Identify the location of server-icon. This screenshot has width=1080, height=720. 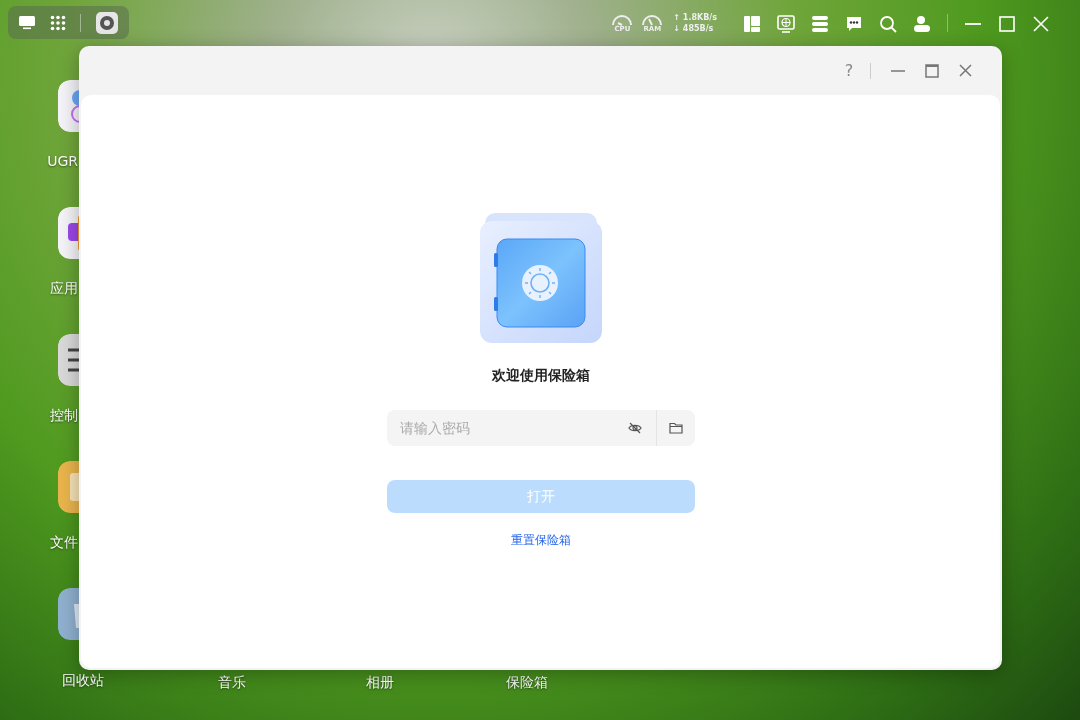
(820, 23).